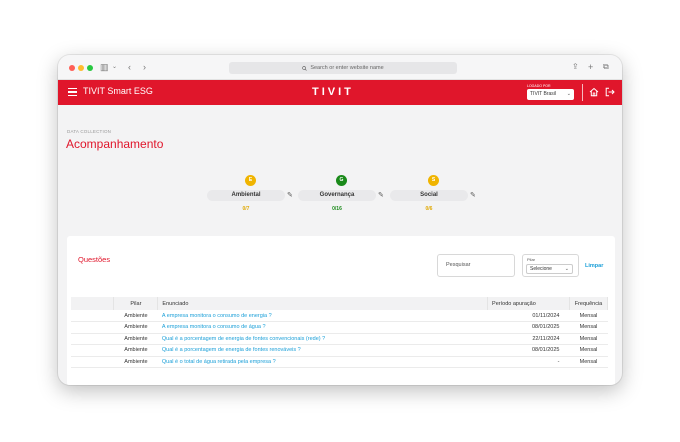 Image resolution: width=680 pixels, height=442 pixels. What do you see at coordinates (305, 68) in the screenshot?
I see `search-icon` at bounding box center [305, 68].